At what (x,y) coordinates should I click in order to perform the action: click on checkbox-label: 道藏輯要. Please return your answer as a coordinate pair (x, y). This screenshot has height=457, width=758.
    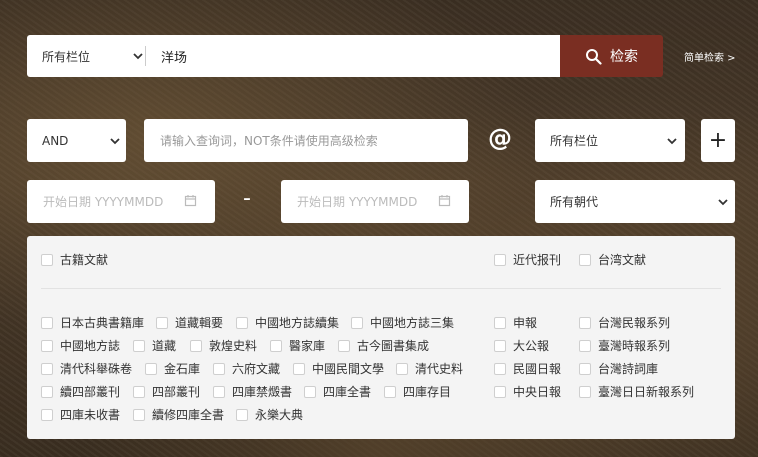
    Looking at the image, I should click on (199, 323).